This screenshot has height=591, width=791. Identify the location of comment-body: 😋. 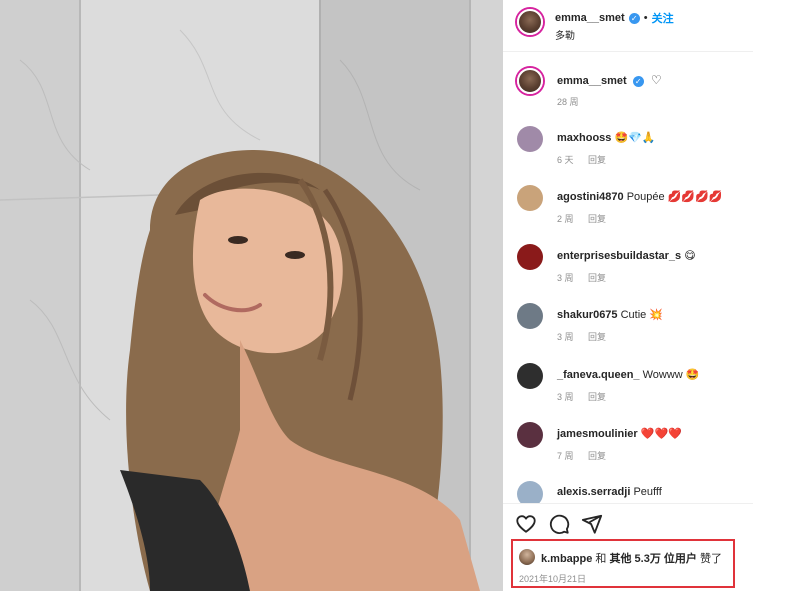
(690, 256).